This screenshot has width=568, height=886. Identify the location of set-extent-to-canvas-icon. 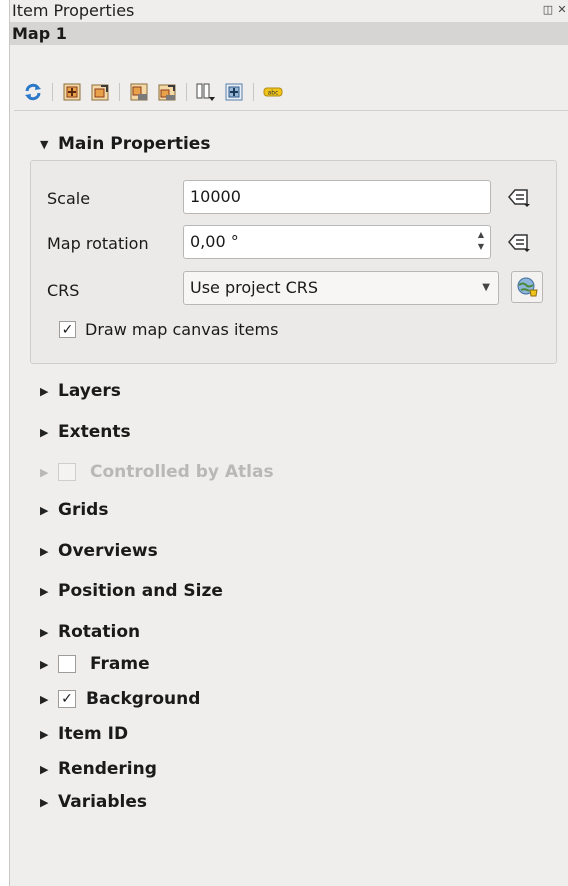
(72, 92).